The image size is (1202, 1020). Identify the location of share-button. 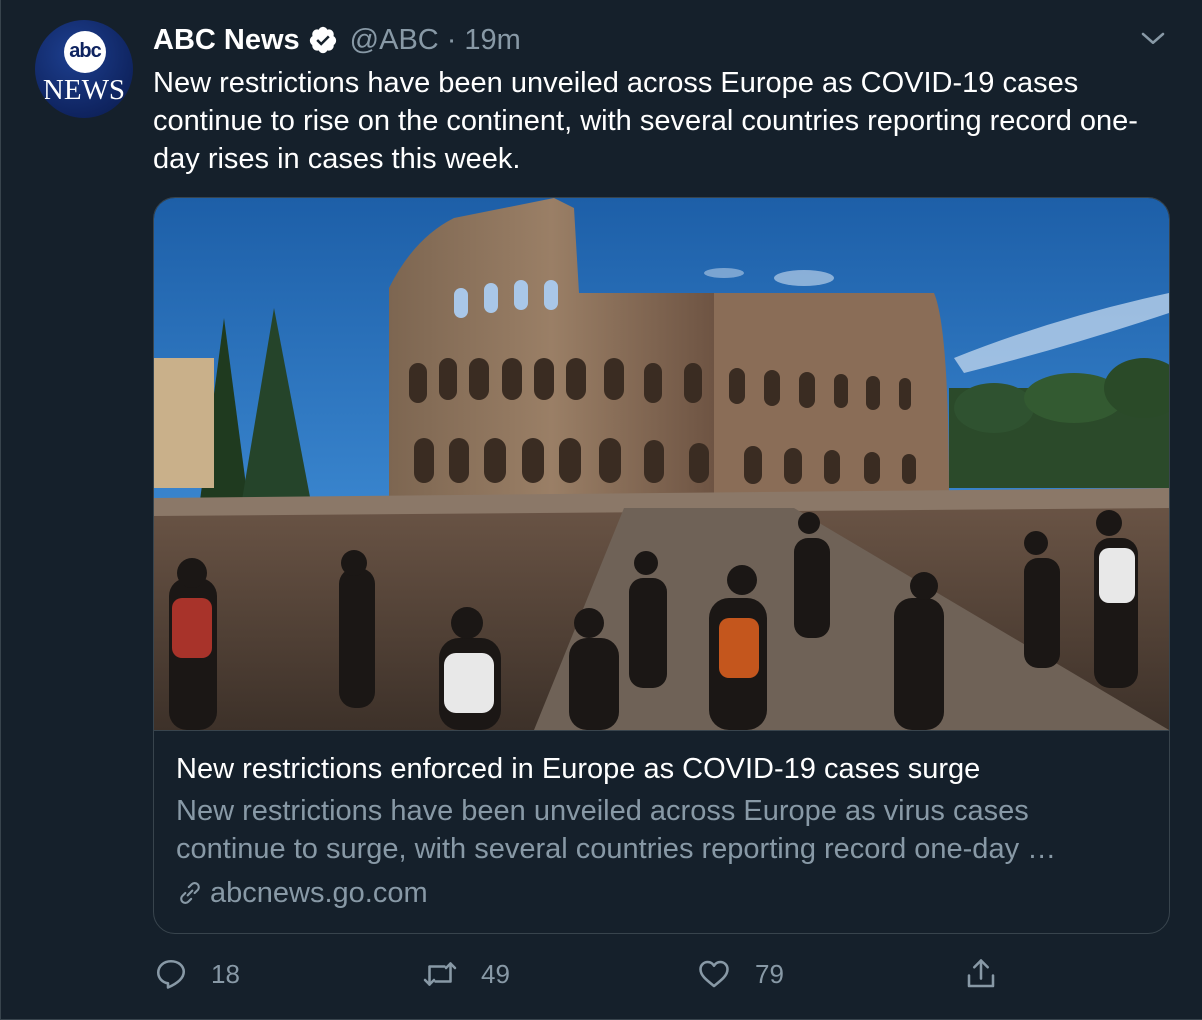
(981, 974).